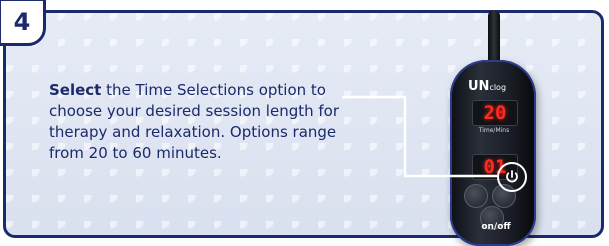  I want to click on control-button-left, so click(476, 196).